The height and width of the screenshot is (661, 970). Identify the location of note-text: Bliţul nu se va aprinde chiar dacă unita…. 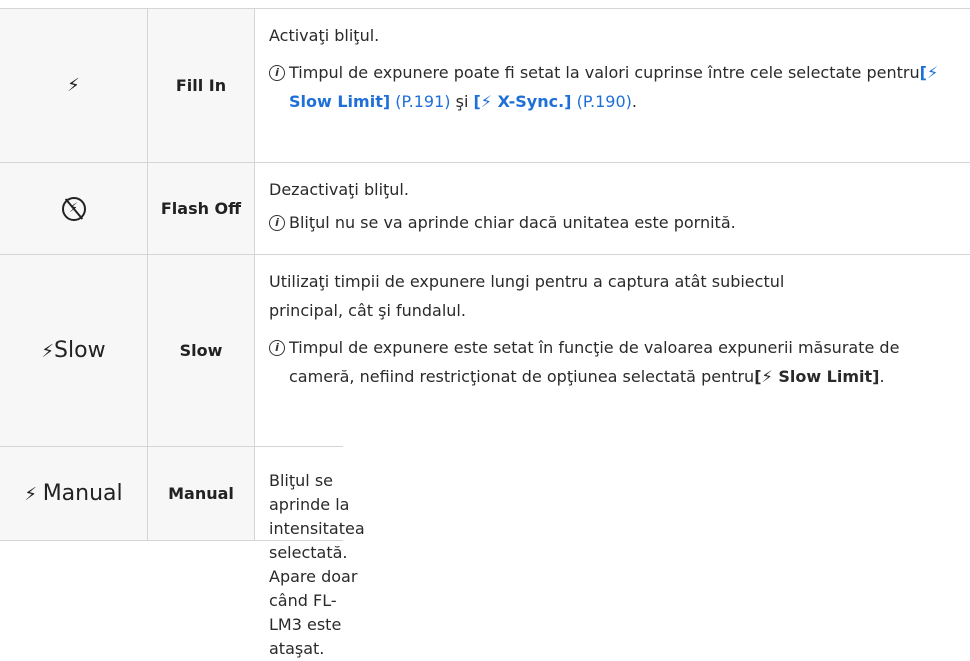
(512, 222).